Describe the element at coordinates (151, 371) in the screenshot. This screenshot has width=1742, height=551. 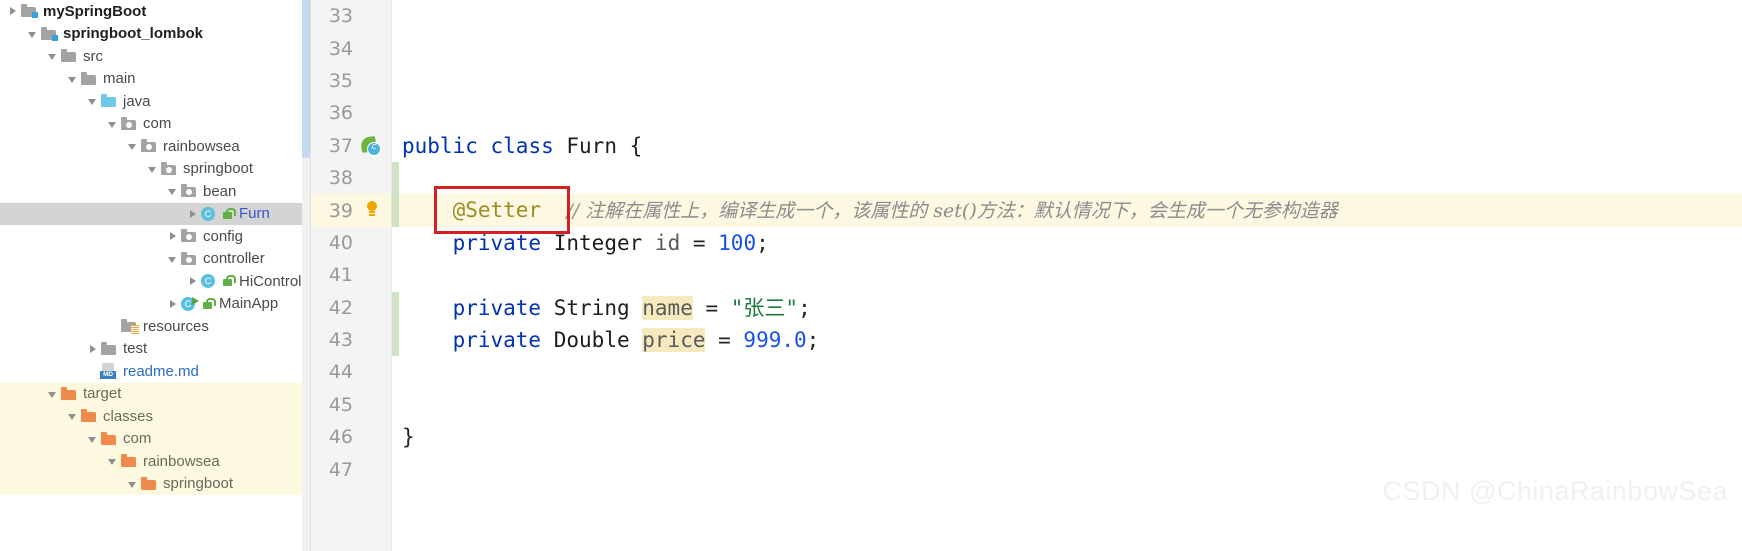
I see `tree-item-readme-md: readme.md` at that location.